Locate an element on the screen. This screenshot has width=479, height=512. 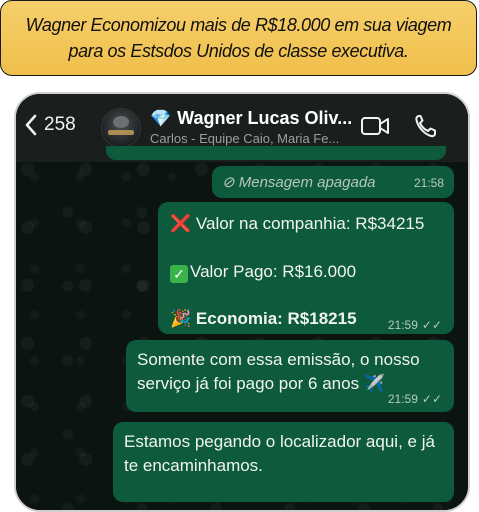
cross-mark-icon: ❌ is located at coordinates (181, 223).